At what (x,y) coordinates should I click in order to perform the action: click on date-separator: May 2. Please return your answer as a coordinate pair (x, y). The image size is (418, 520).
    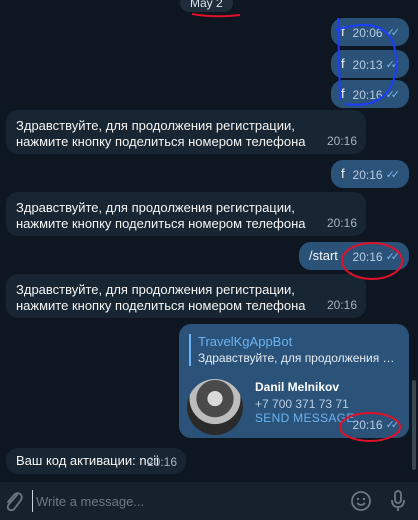
    Looking at the image, I should click on (206, 6).